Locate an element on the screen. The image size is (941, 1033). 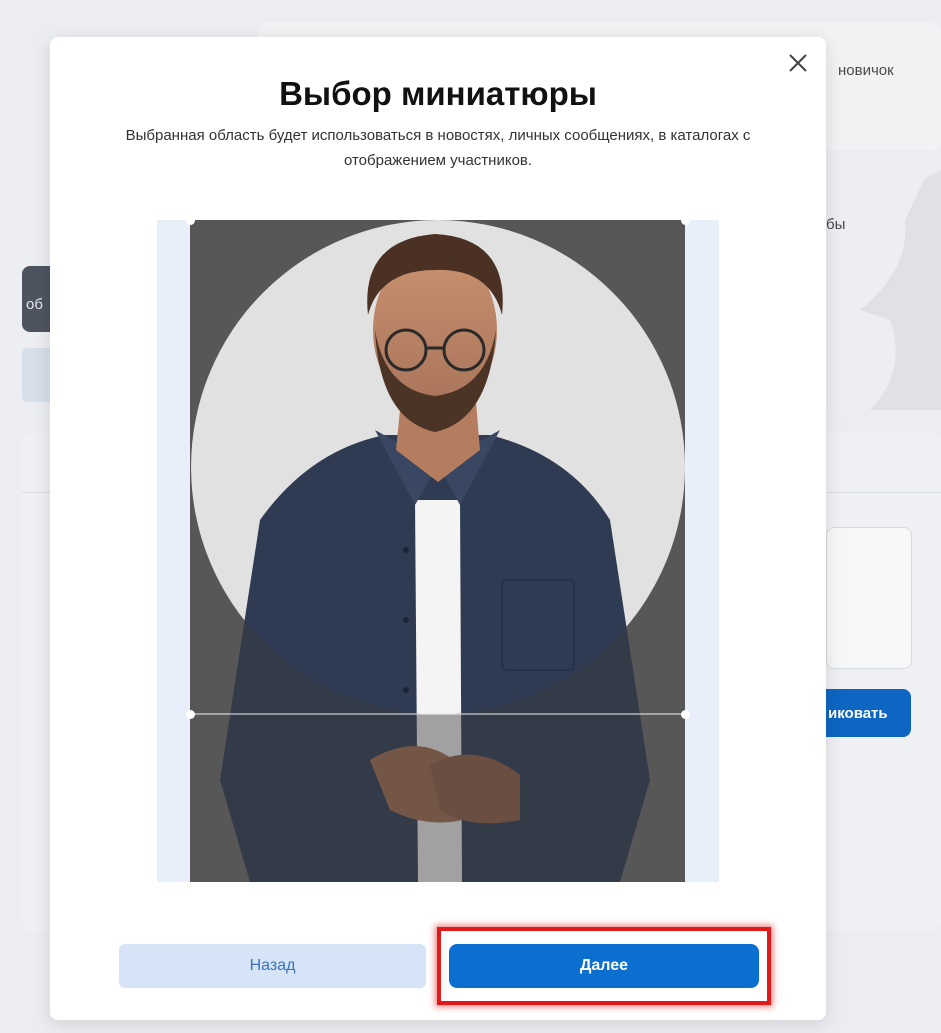
crop-handle-top-left is located at coordinates (190, 220).